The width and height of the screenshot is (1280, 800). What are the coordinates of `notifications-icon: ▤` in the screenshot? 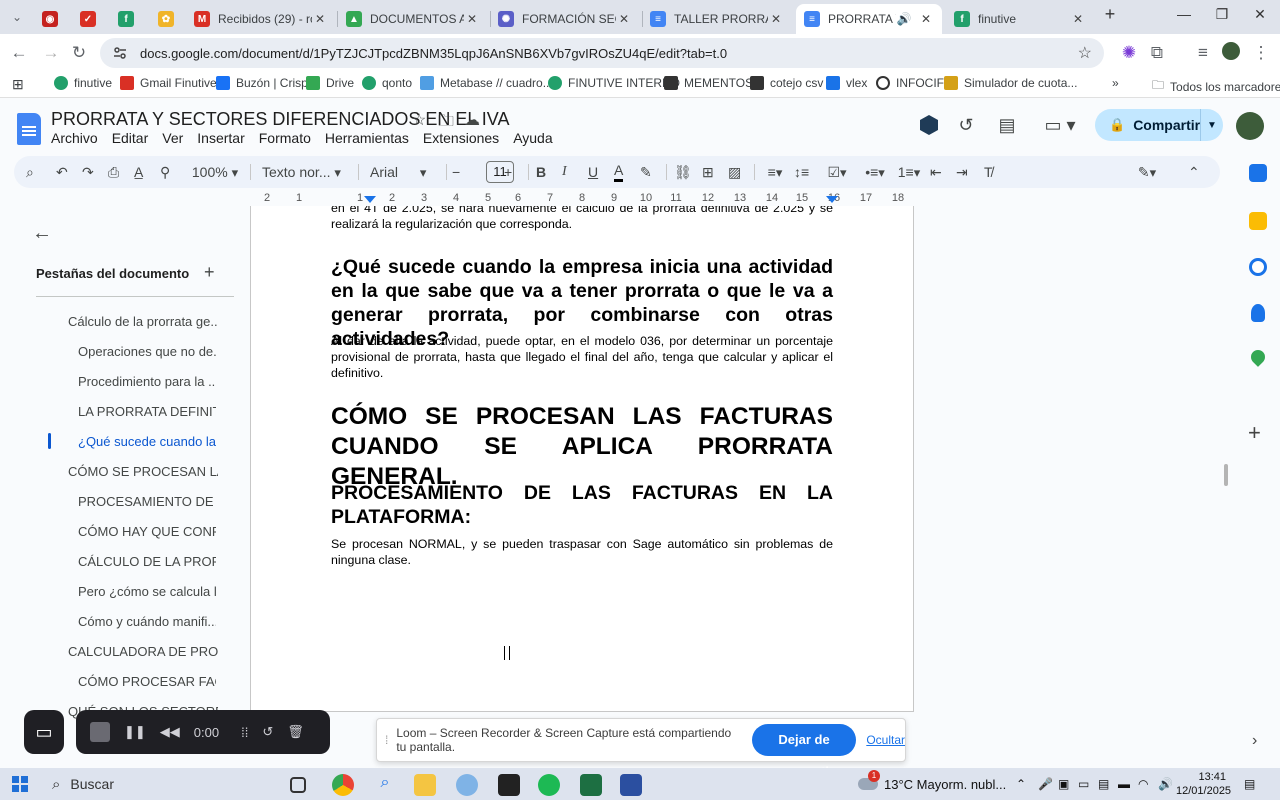 It's located at (1249, 784).